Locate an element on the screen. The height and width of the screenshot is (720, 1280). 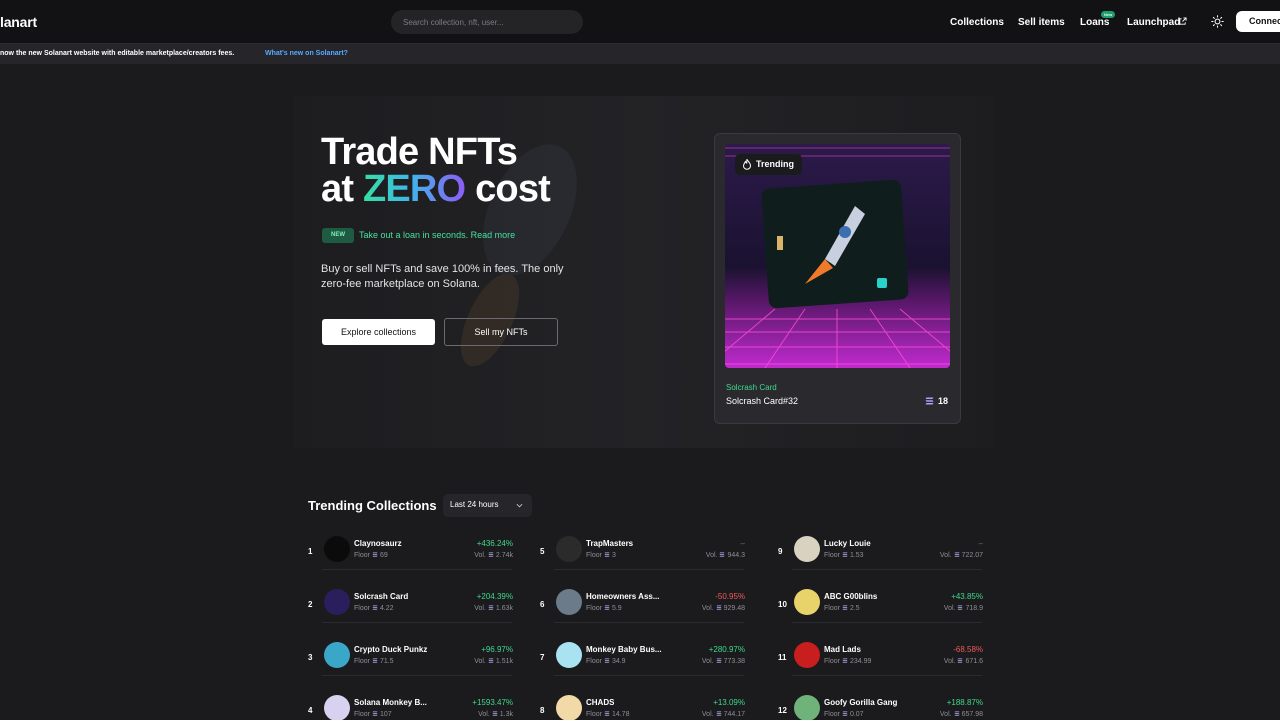
collection-volume: Vol. 718.9 is located at coordinates (963, 608).